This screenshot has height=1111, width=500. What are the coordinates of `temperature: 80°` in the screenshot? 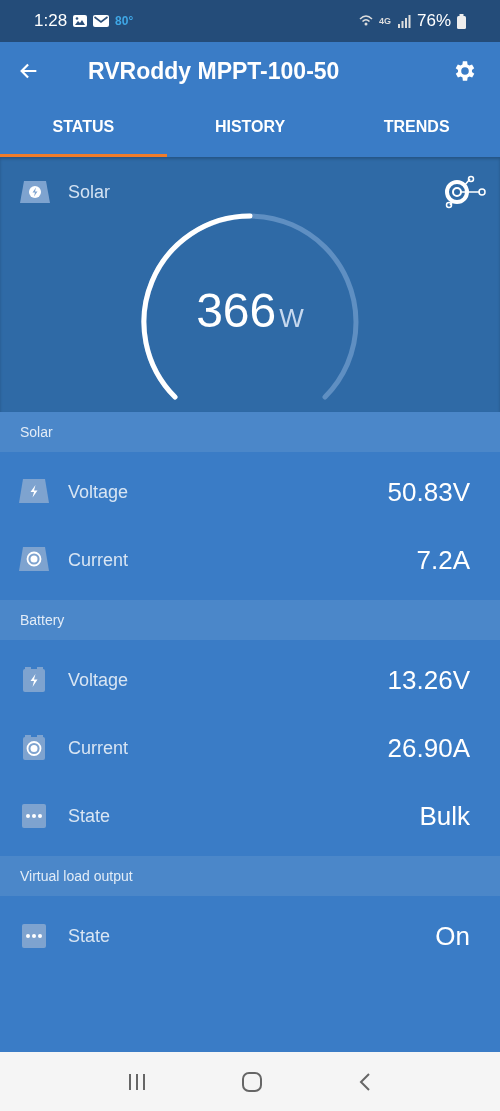 It's located at (124, 21).